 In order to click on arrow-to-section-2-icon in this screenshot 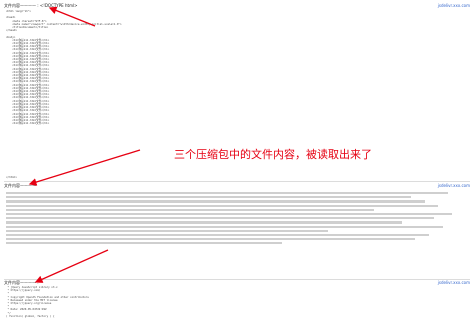, I will do `click(84, 167)`.